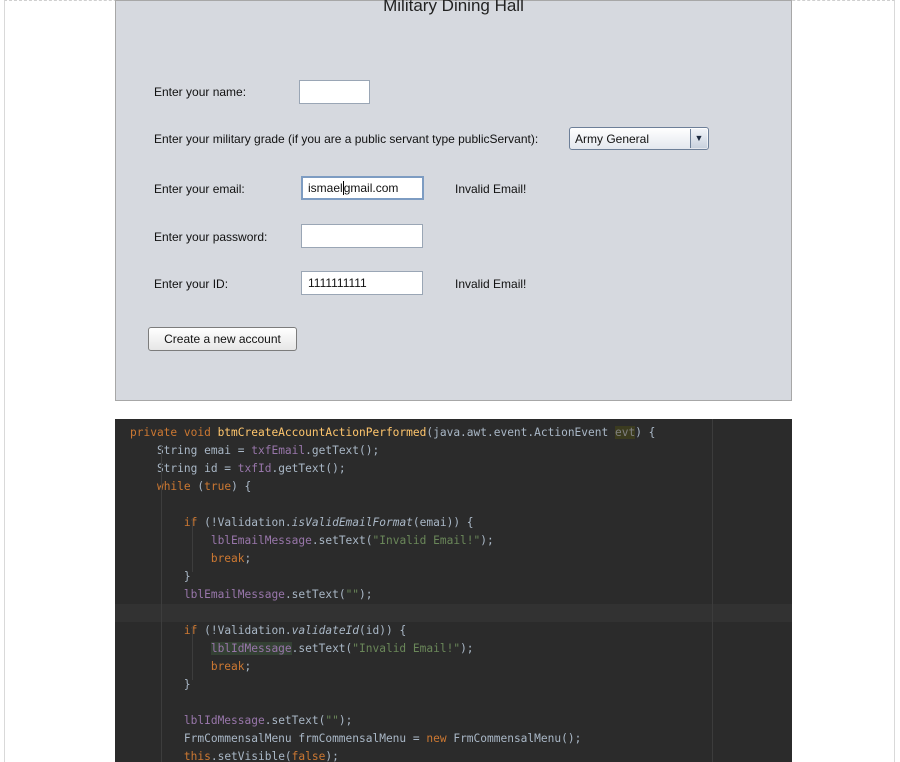  What do you see at coordinates (248, 522) in the screenshot?
I see `code-token: (!Validation.` at bounding box center [248, 522].